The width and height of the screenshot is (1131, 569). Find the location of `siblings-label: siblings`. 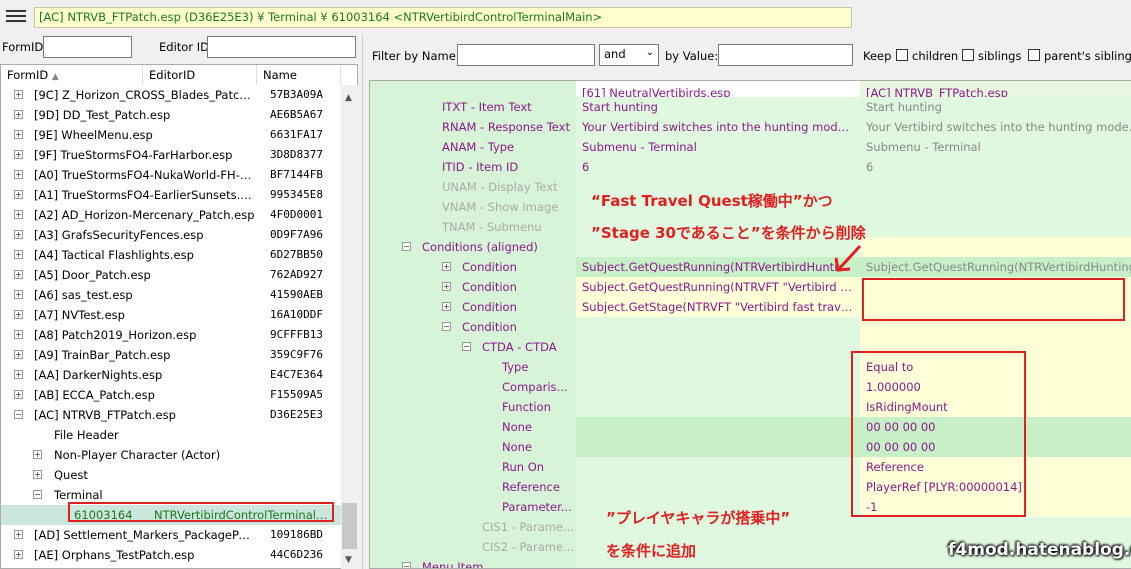

siblings-label: siblings is located at coordinates (1000, 56).